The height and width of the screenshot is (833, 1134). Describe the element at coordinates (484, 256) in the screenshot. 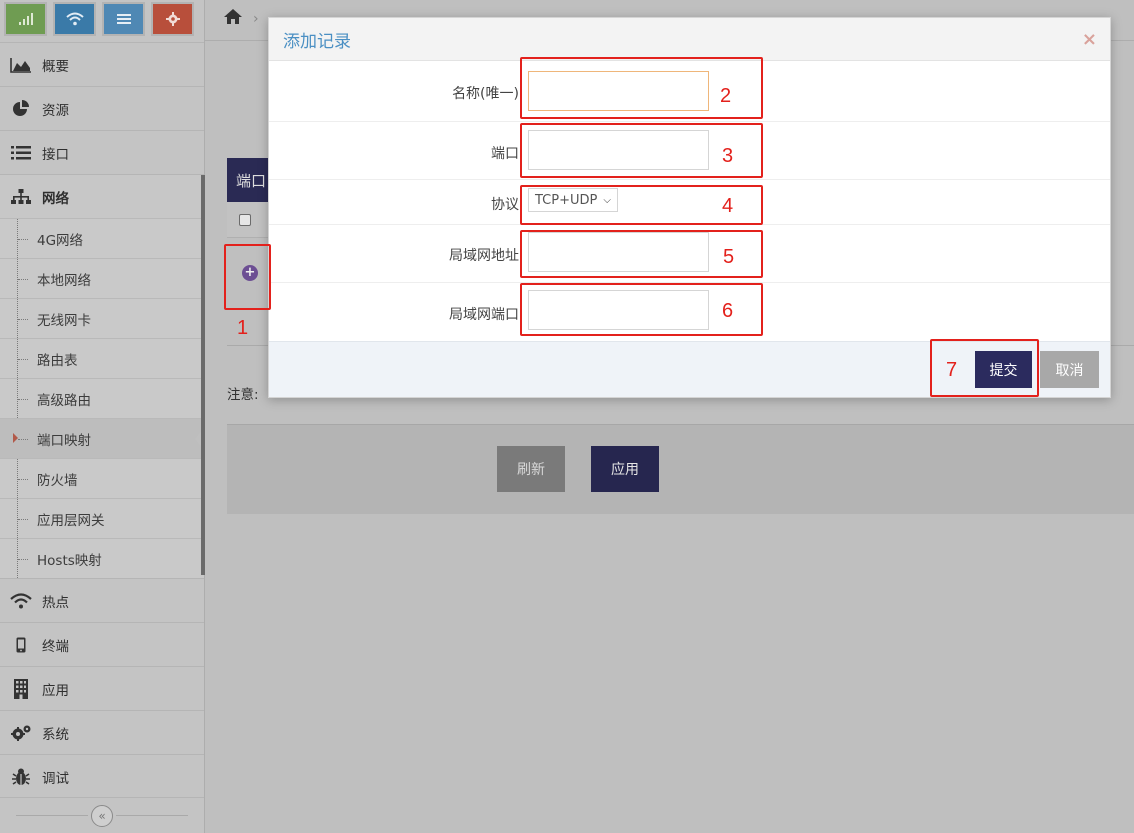

I see `lan-address-label: 局域网地址` at that location.